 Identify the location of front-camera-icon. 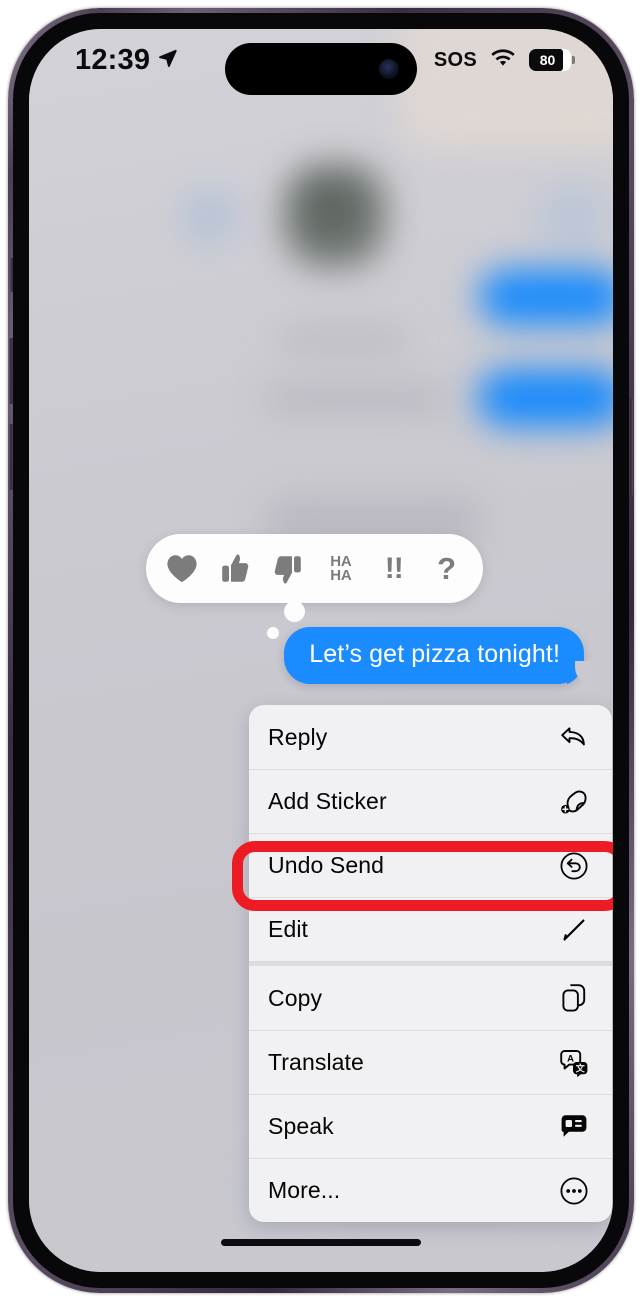
(389, 69).